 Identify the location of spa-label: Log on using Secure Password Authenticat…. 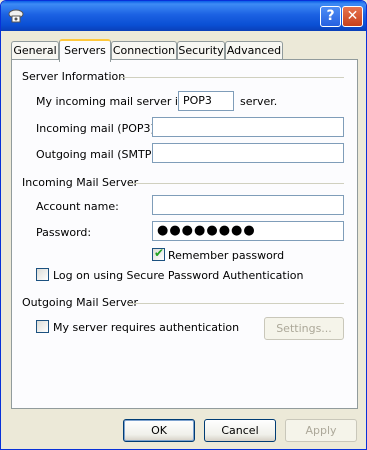
(178, 275).